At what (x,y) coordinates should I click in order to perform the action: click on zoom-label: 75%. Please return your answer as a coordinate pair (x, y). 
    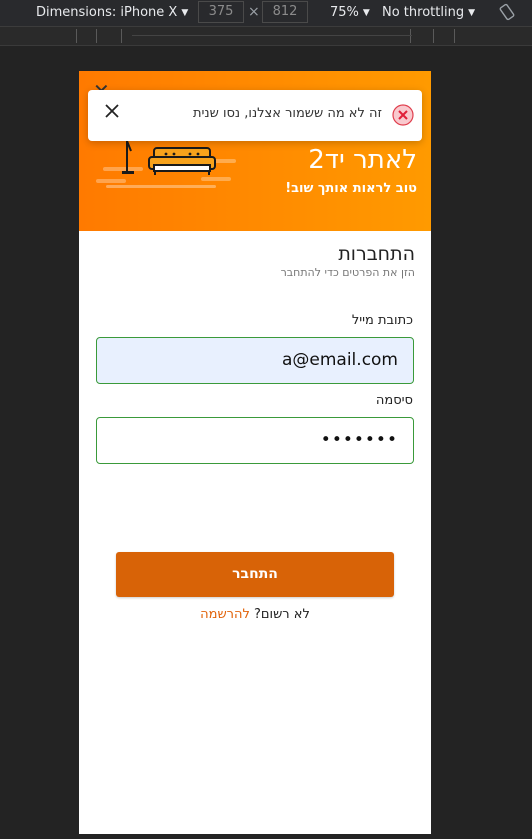
    Looking at the image, I should click on (344, 12).